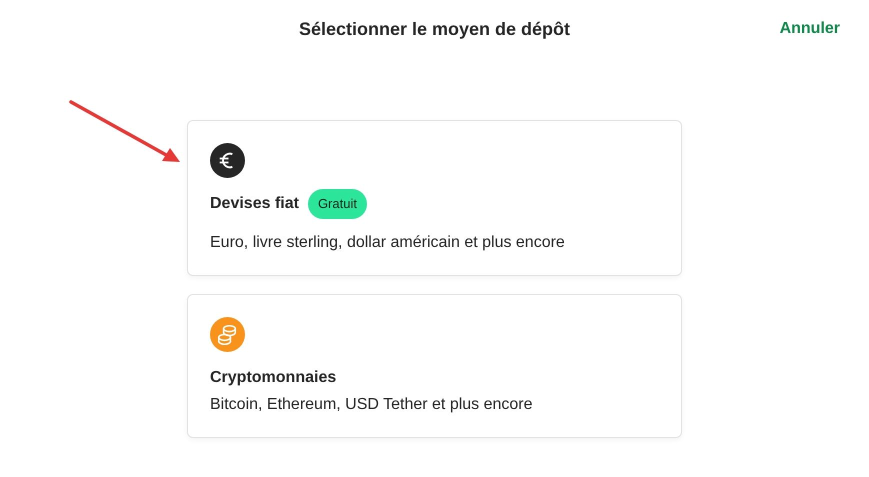  I want to click on page-title: Sélectionner le moyen de dépôt, so click(434, 29).